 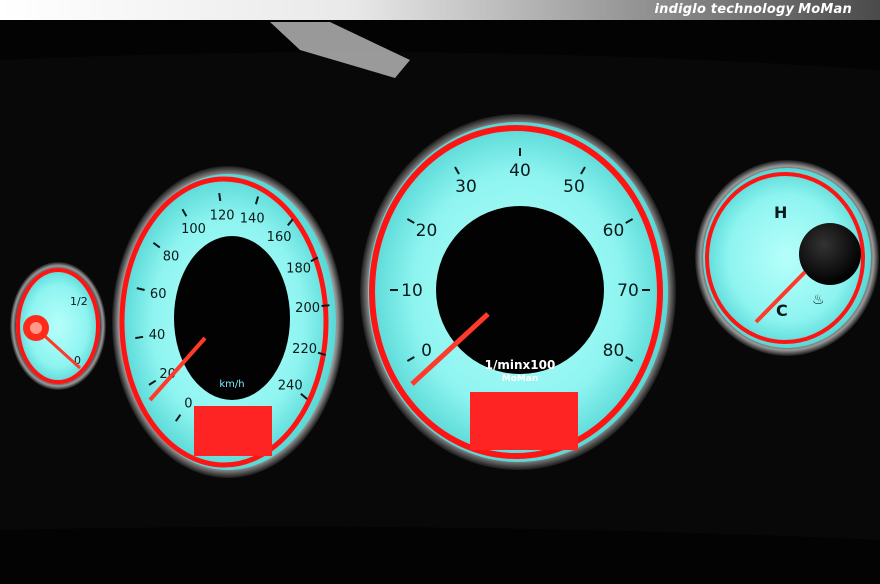 I want to click on tach-tick-label: 30, so click(x=466, y=187).